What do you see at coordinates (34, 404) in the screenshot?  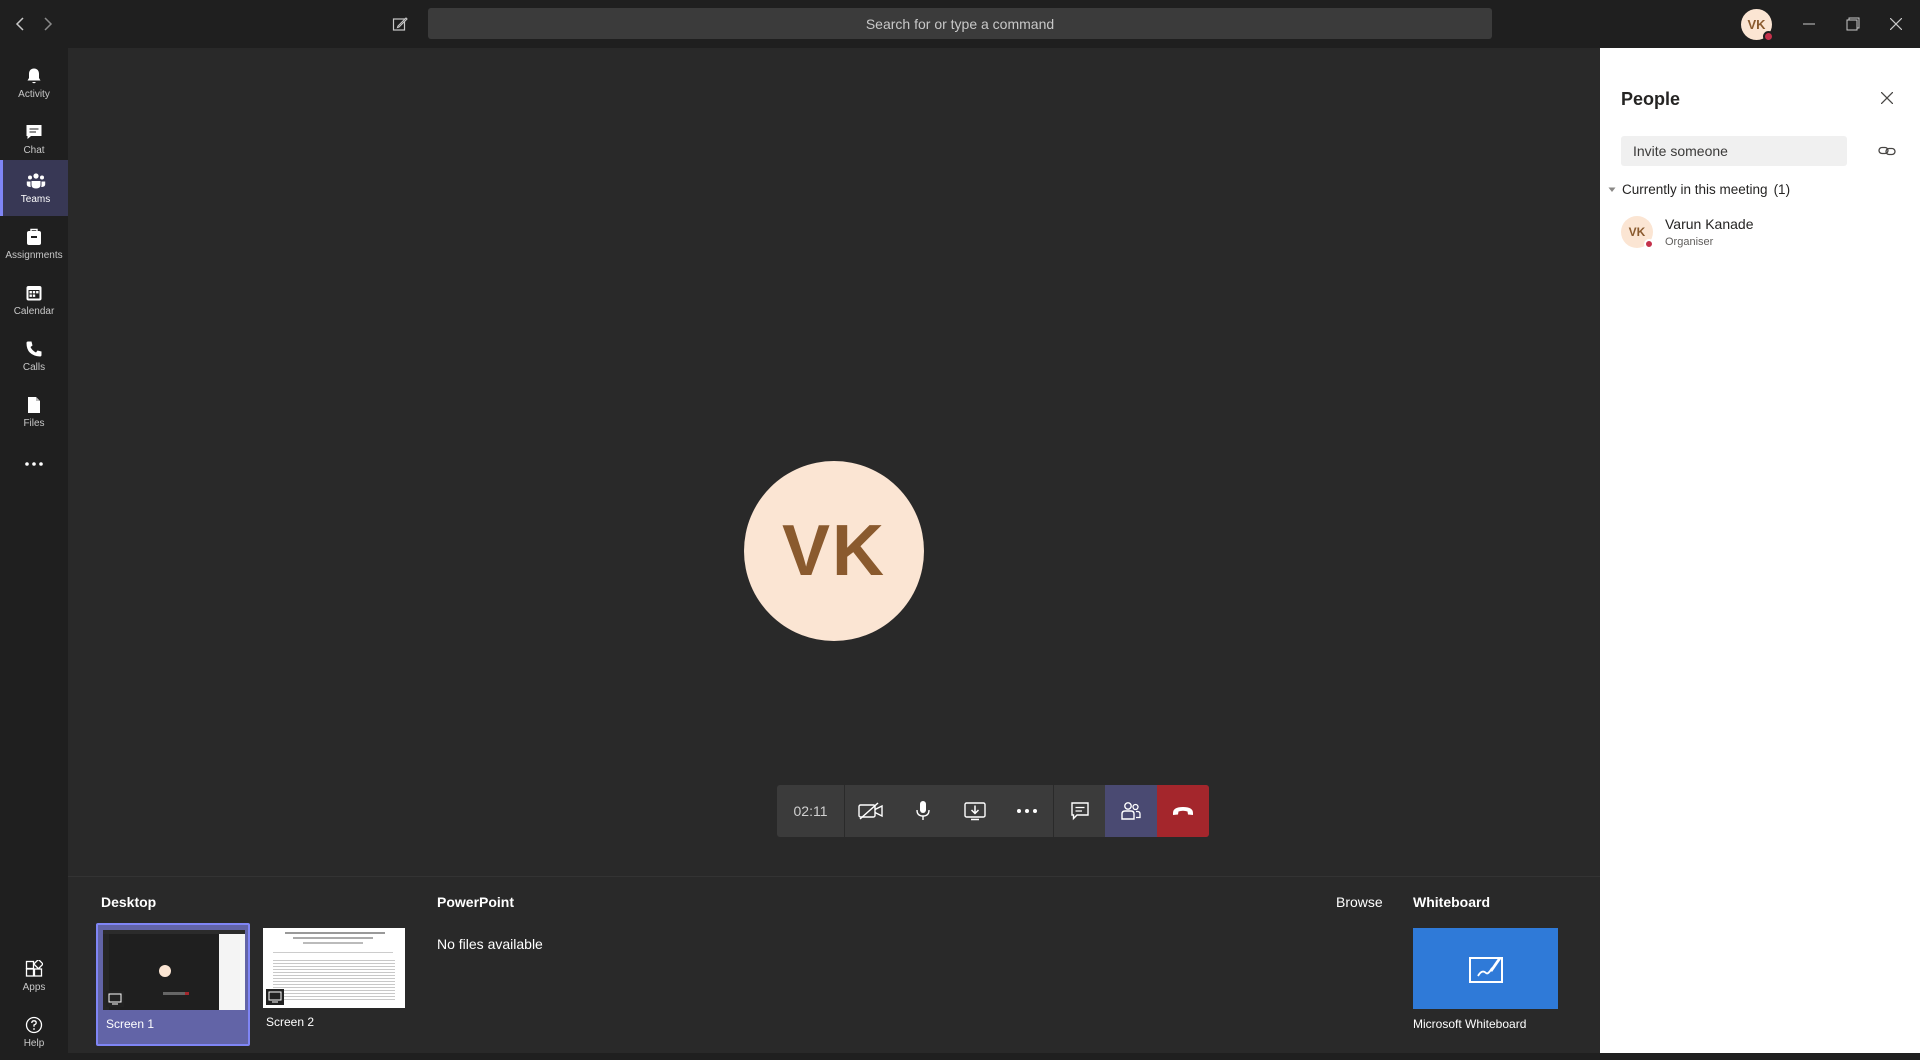 I see `file-icon` at bounding box center [34, 404].